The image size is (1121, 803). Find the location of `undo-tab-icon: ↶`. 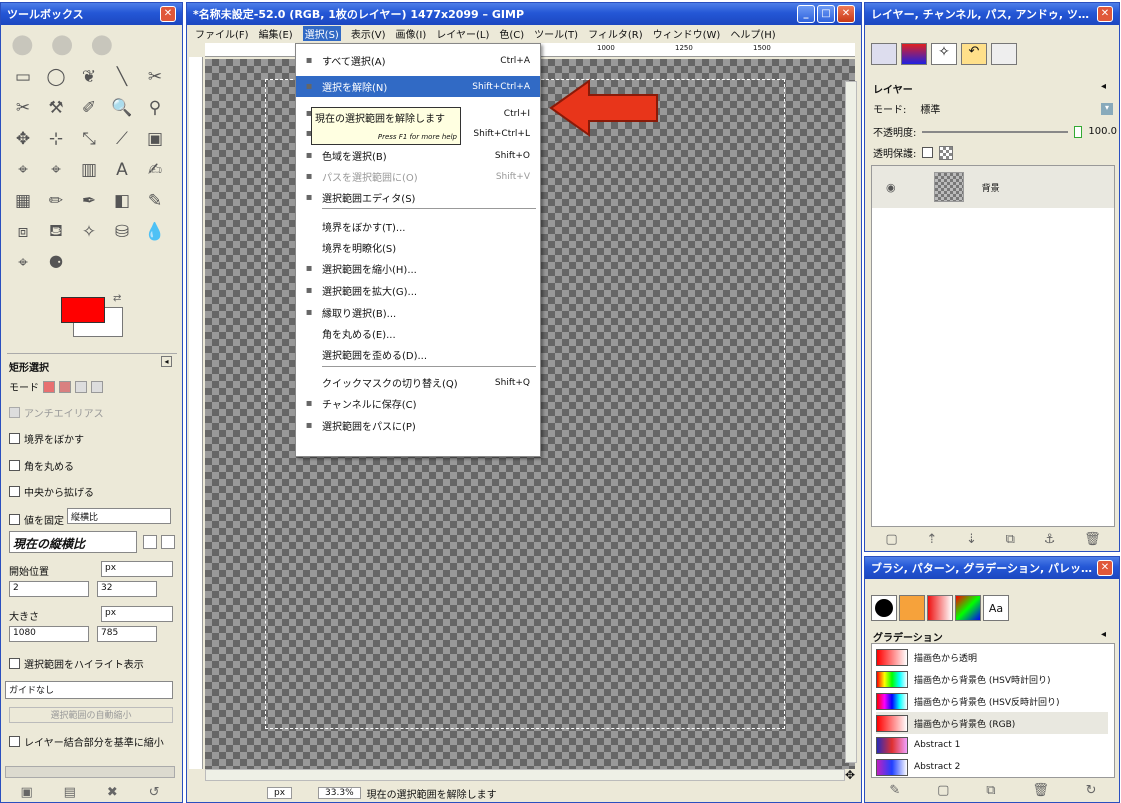

undo-tab-icon: ↶ is located at coordinates (974, 54).